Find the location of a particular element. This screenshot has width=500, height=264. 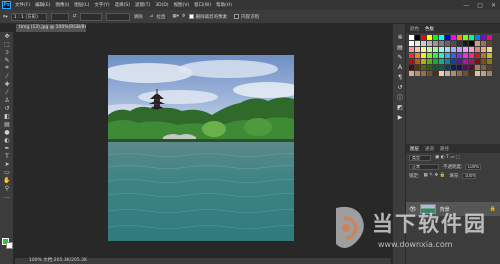

type-tool-icon: T is located at coordinates (7, 156).